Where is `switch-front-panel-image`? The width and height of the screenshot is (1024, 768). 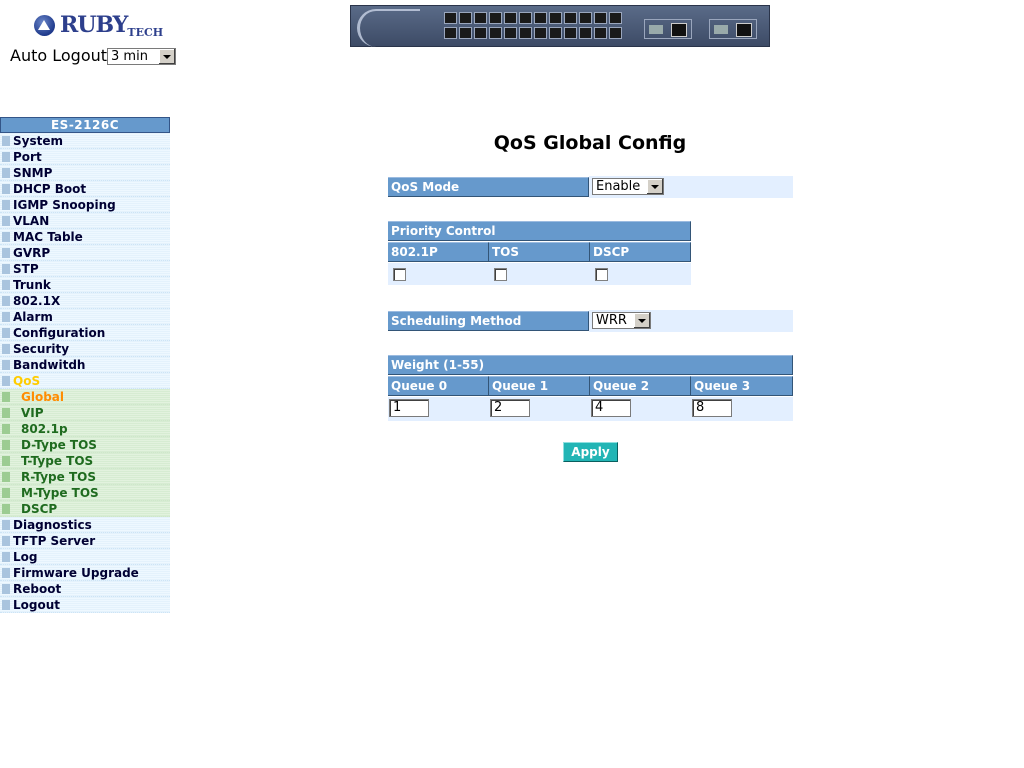 switch-front-panel-image is located at coordinates (560, 26).